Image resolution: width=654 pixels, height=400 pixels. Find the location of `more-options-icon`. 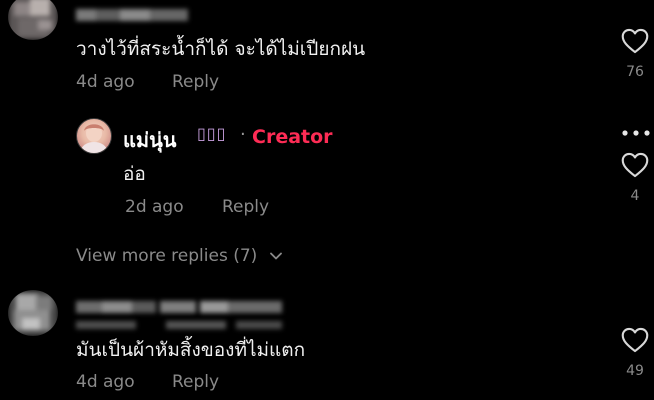

more-options-icon is located at coordinates (636, 133).